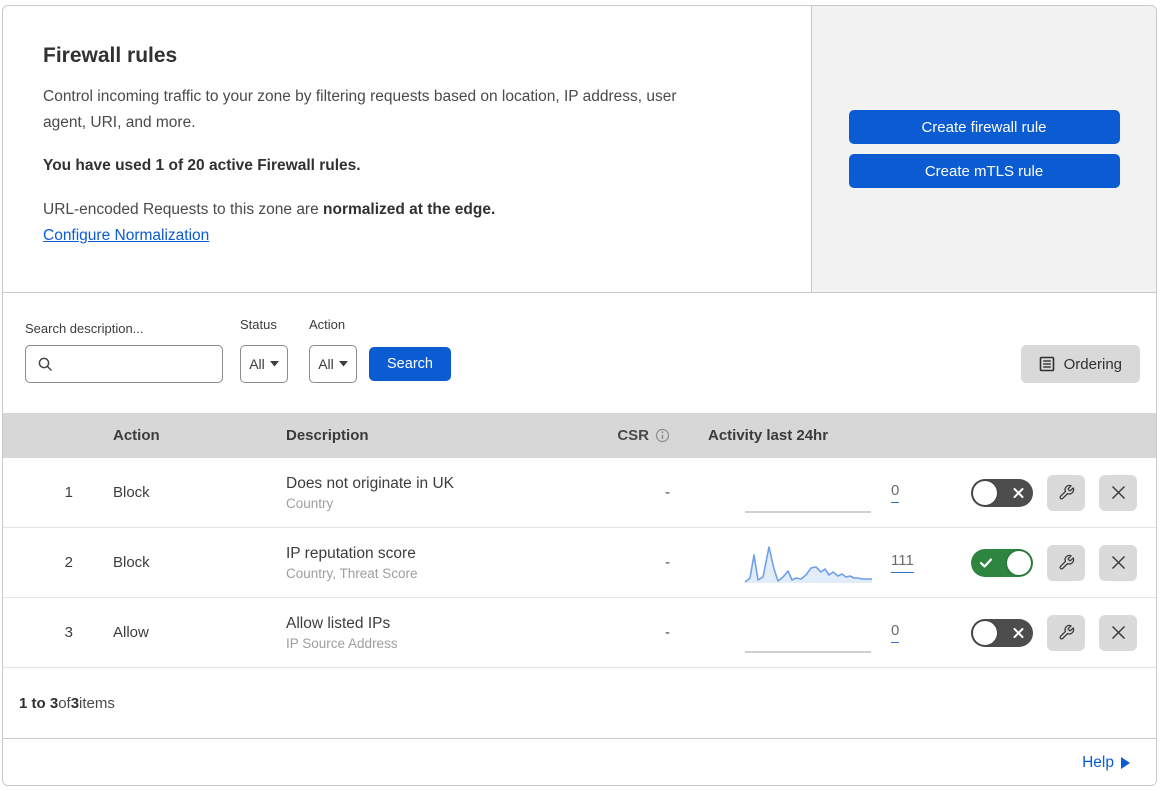 Image resolution: width=1161 pixels, height=791 pixels. What do you see at coordinates (45, 364) in the screenshot?
I see `search-icon` at bounding box center [45, 364].